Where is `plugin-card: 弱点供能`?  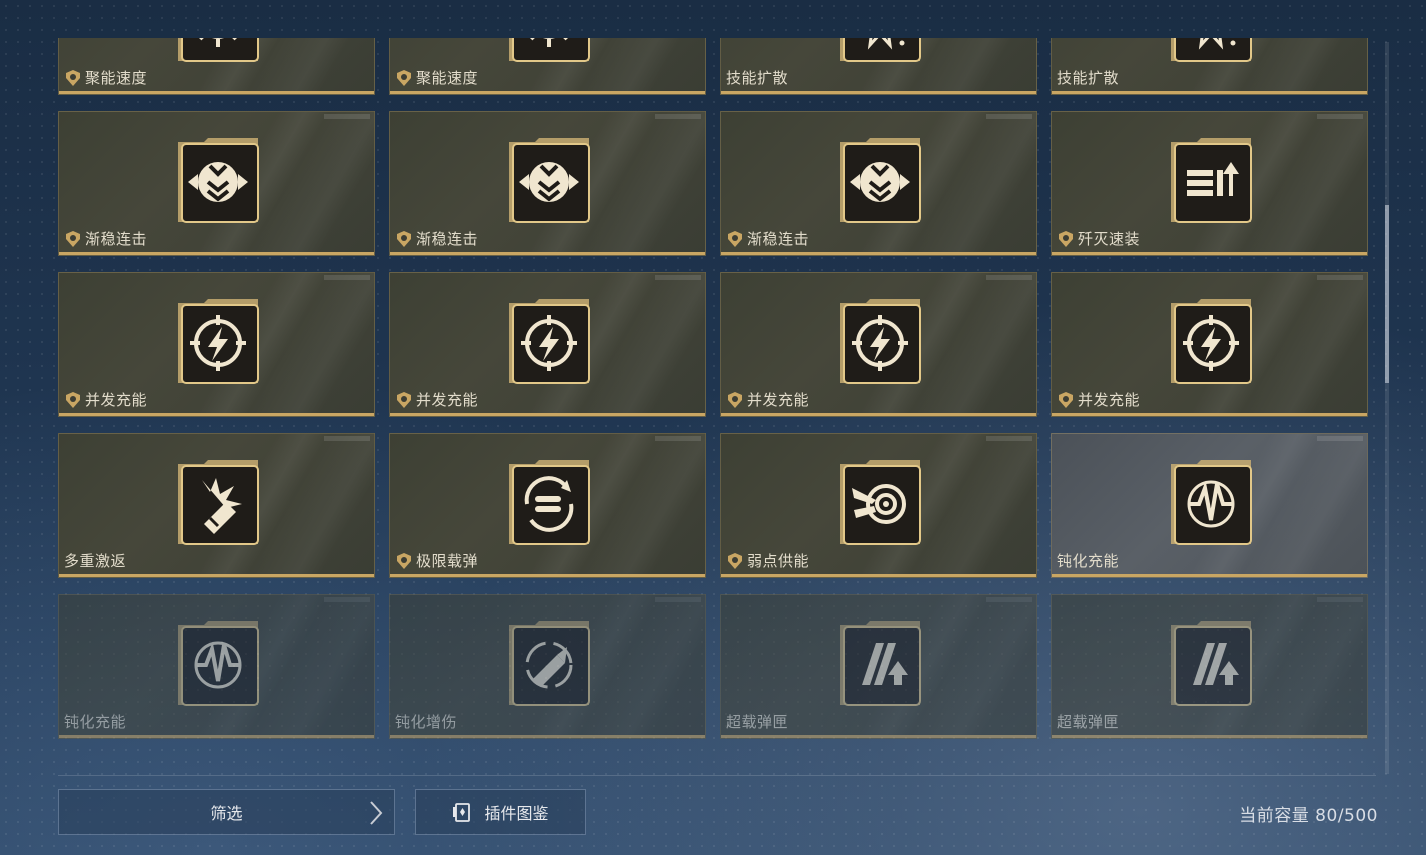 plugin-card: 弱点供能 is located at coordinates (878, 505).